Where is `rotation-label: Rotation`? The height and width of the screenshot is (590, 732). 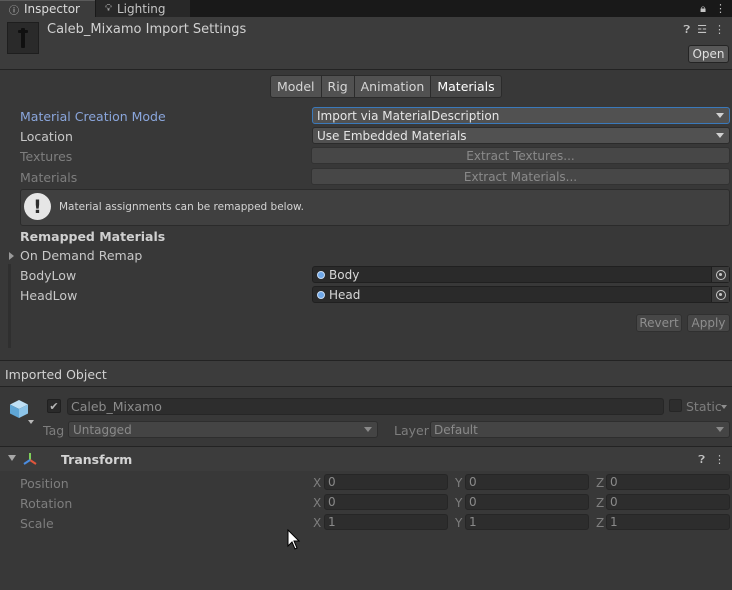 rotation-label: Rotation is located at coordinates (46, 503).